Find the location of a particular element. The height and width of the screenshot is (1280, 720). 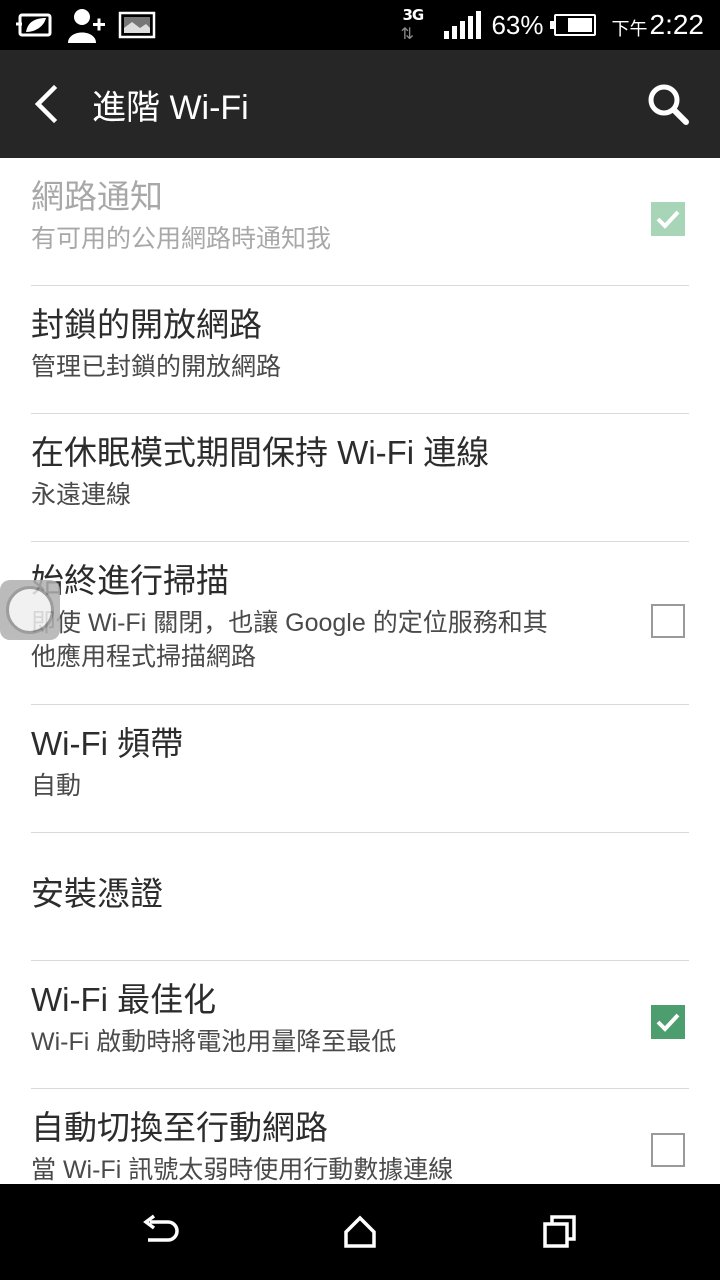

setting-title: 封鎖的開放網路 is located at coordinates (146, 324).